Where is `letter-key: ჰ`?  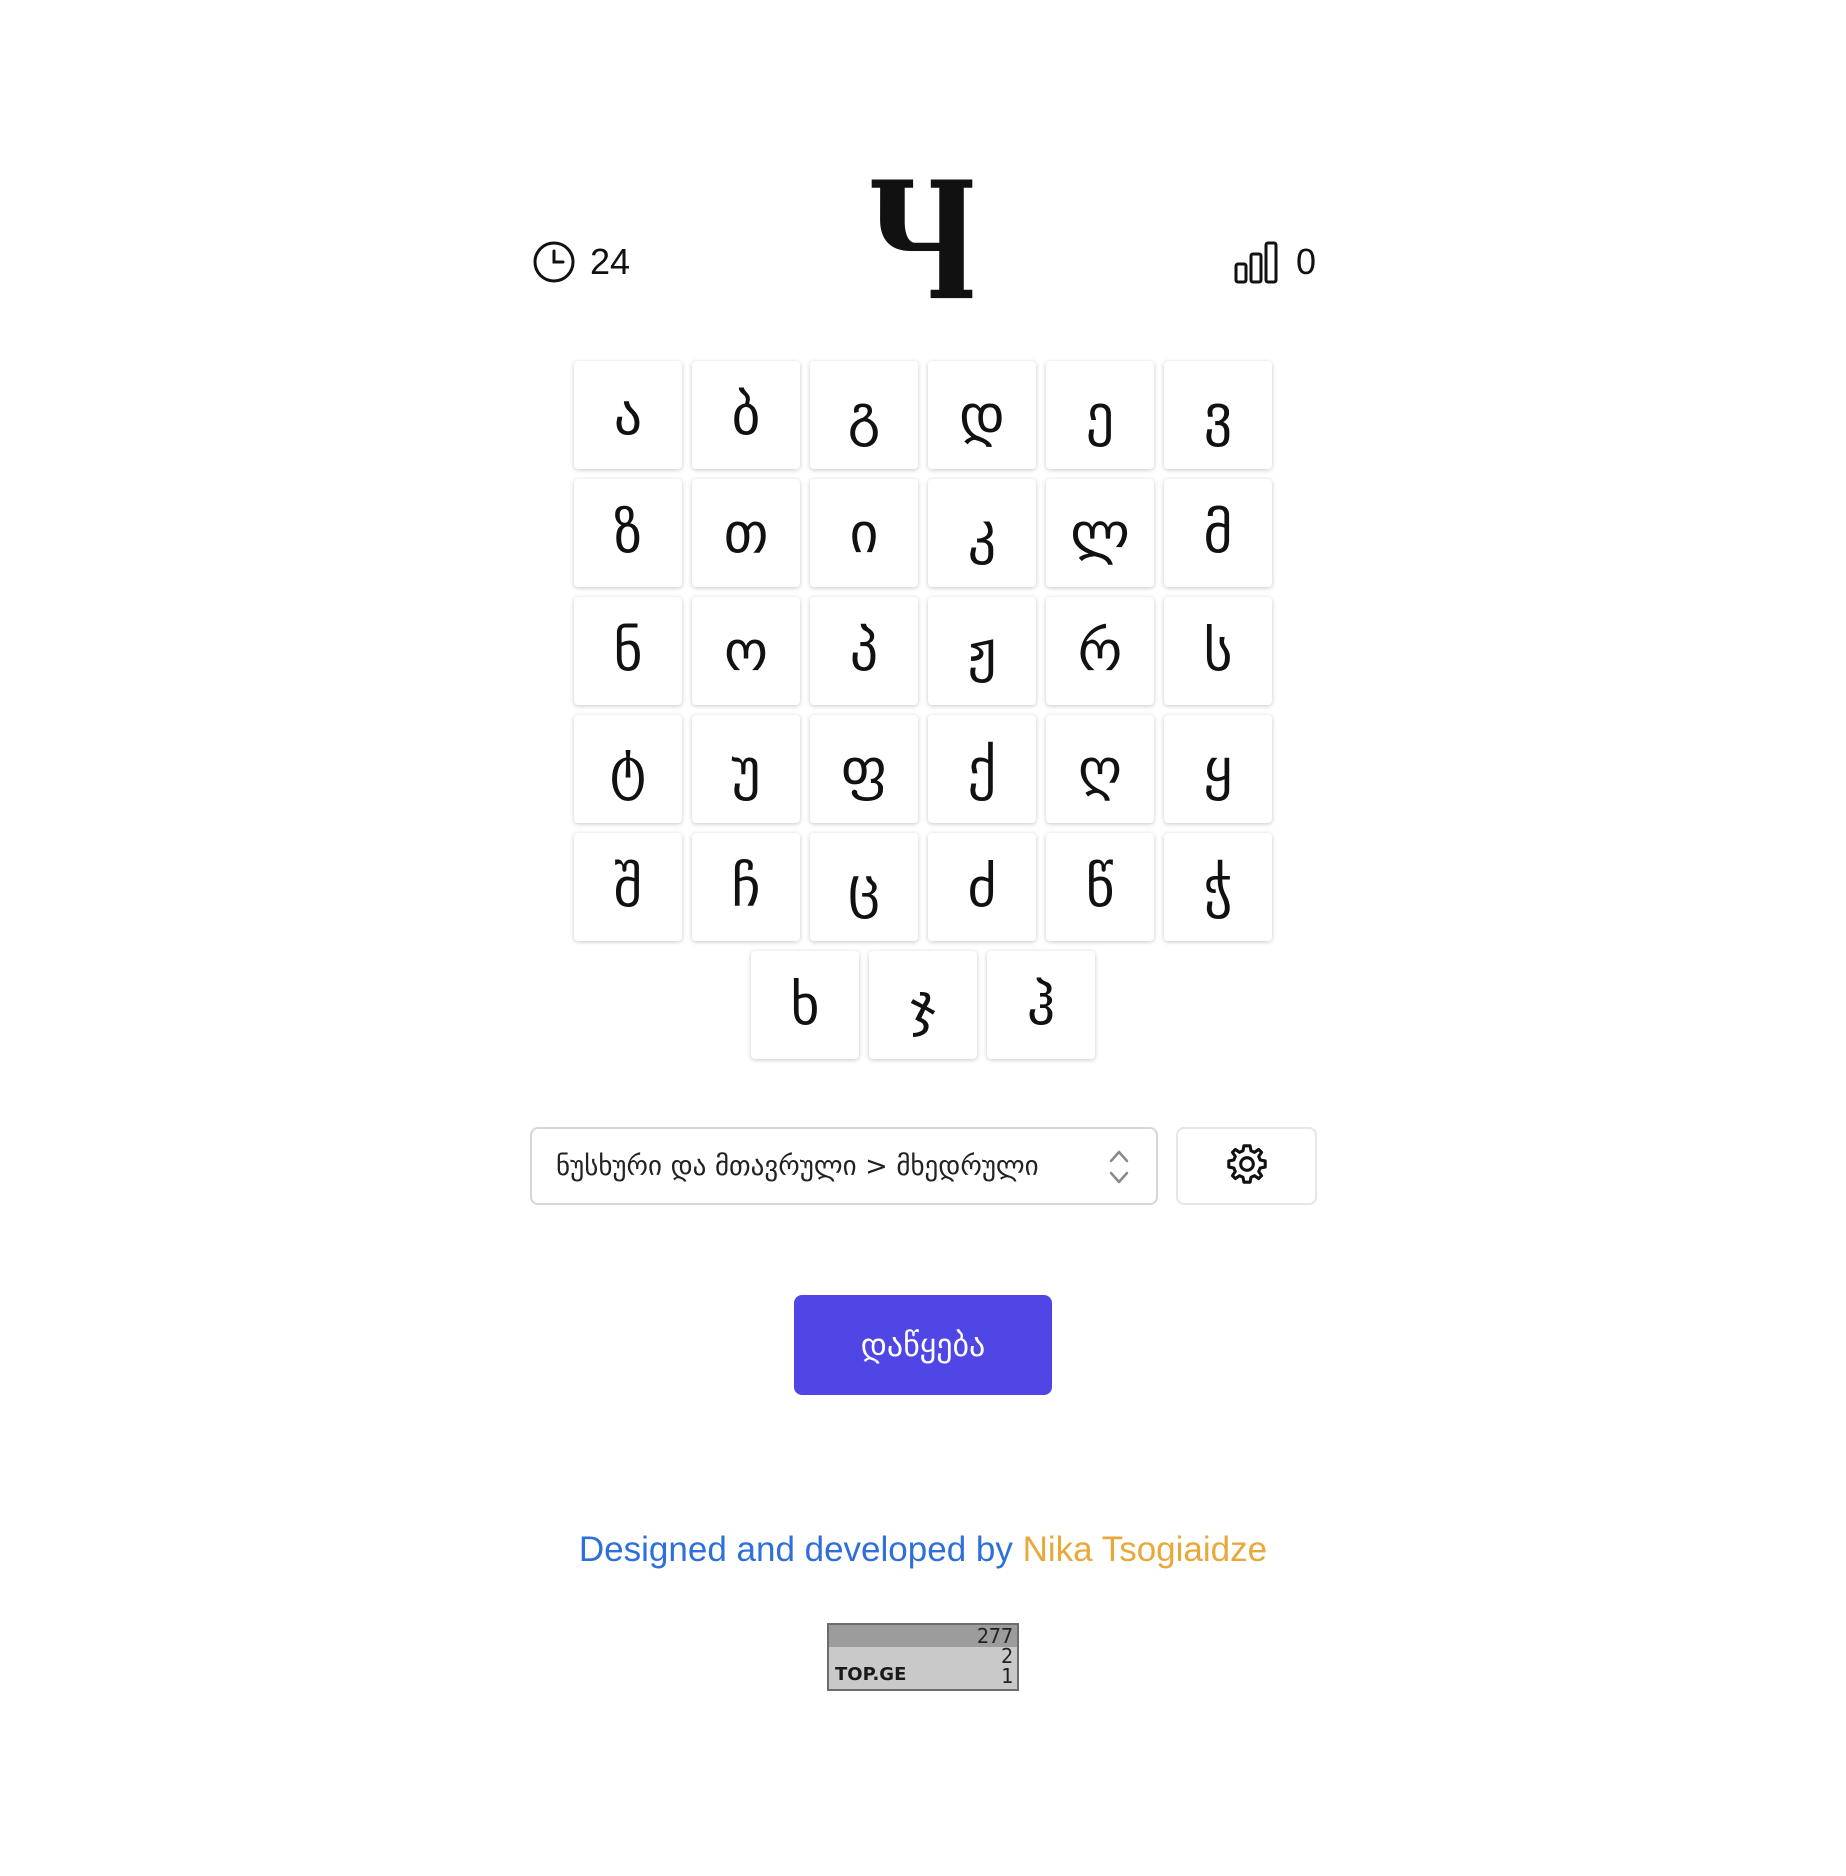 letter-key: ჰ is located at coordinates (1041, 1005).